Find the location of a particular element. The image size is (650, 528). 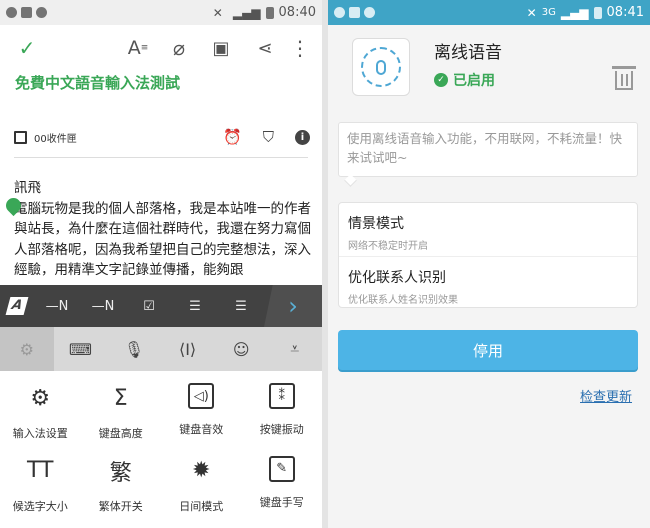

description-bubble: 使用离线语音输入功能，不用联网，不耗流量！快来试试吧~ is located at coordinates (488, 149).